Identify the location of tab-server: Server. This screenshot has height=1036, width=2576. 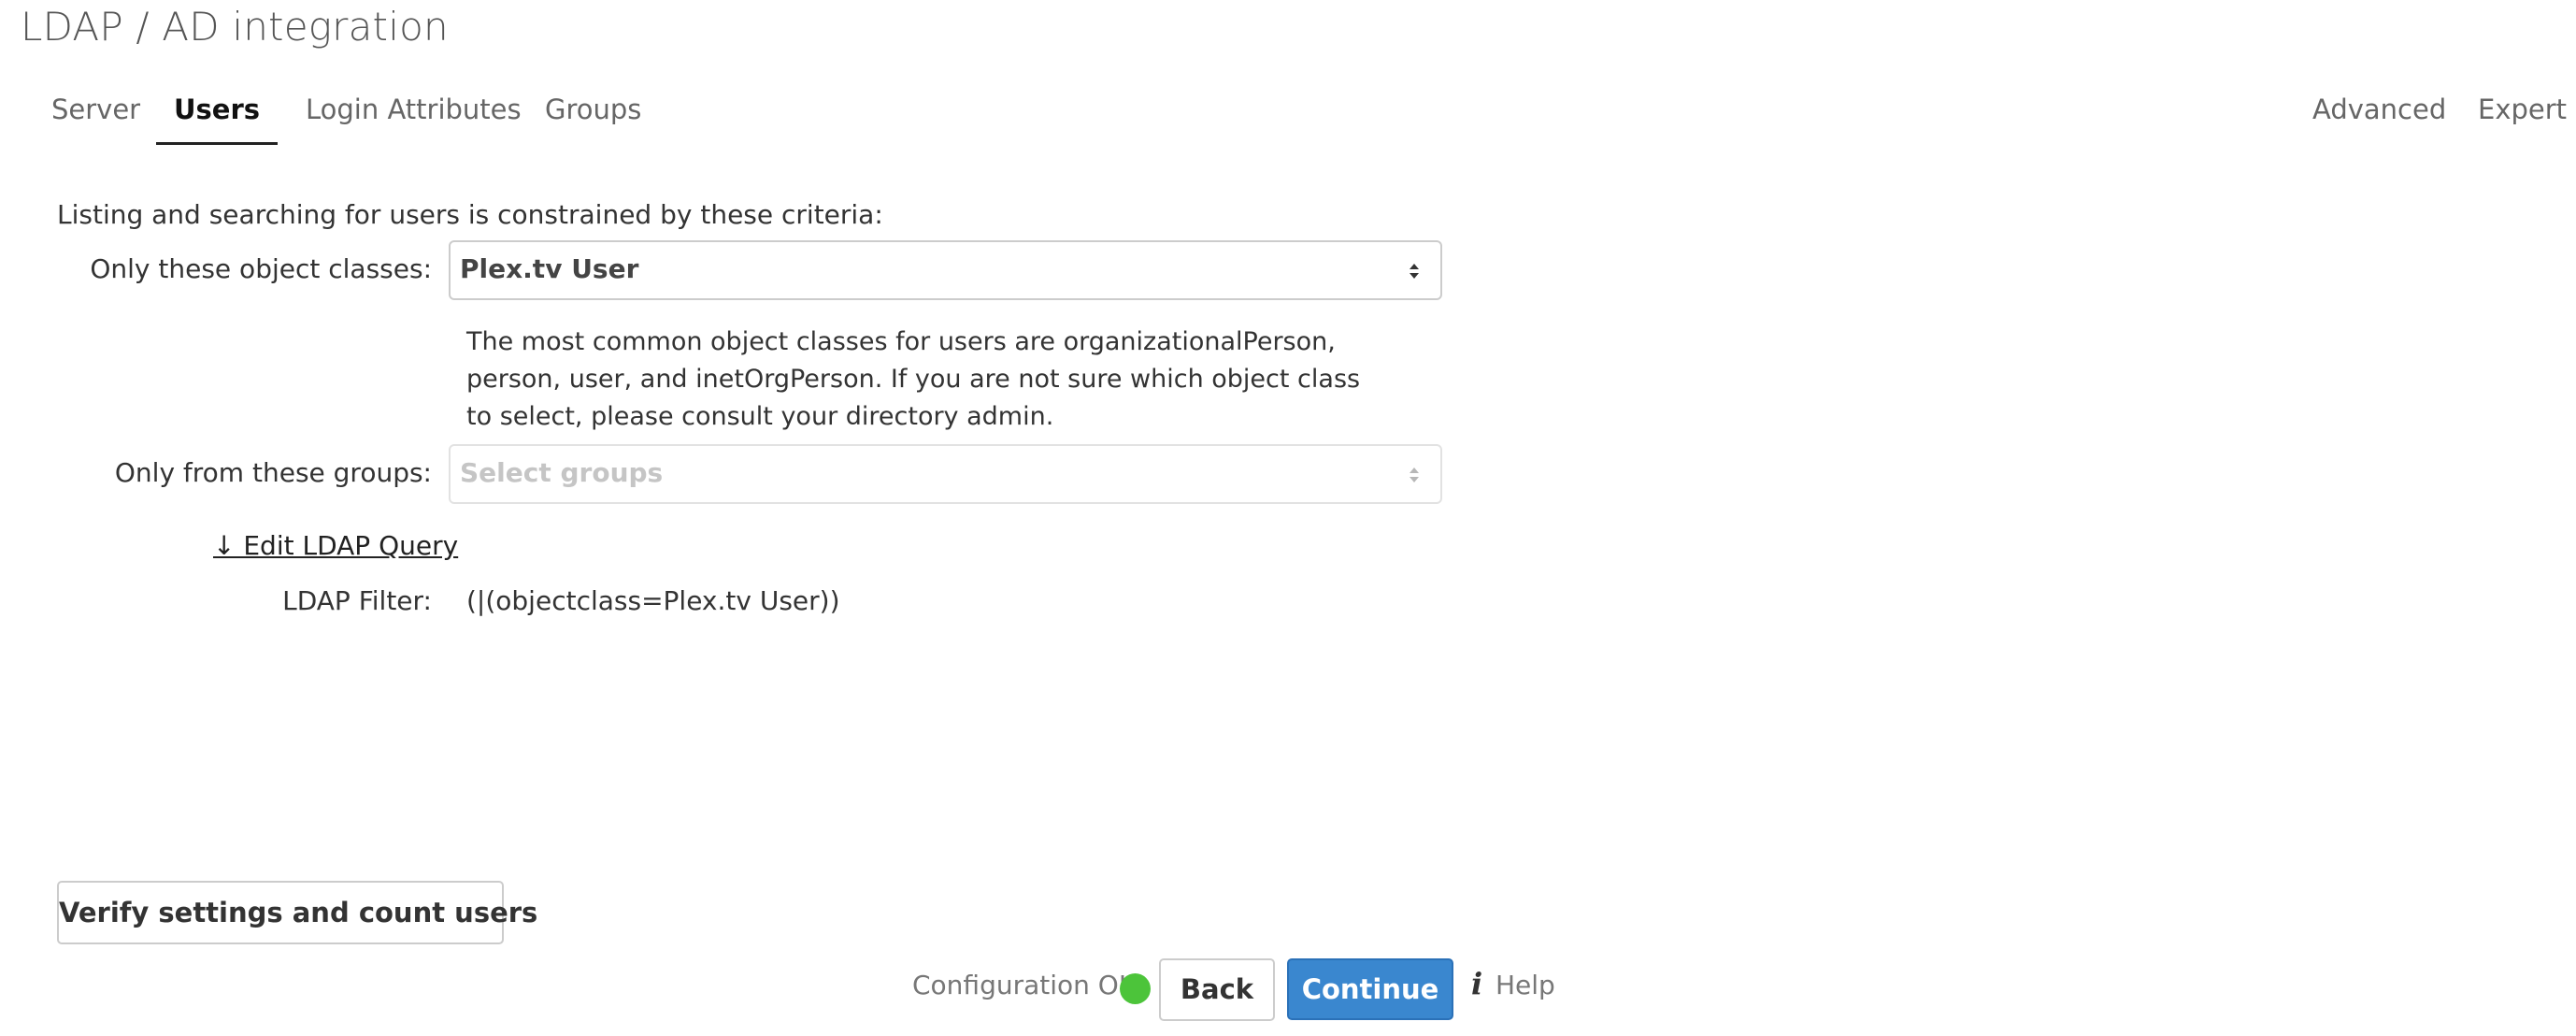
(95, 114).